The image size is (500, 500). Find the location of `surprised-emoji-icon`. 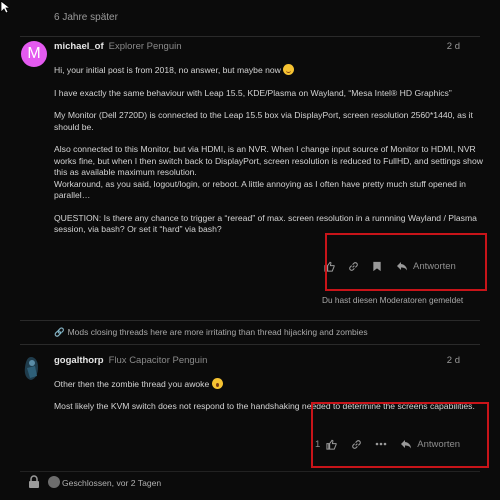

surprised-emoji-icon is located at coordinates (217, 383).